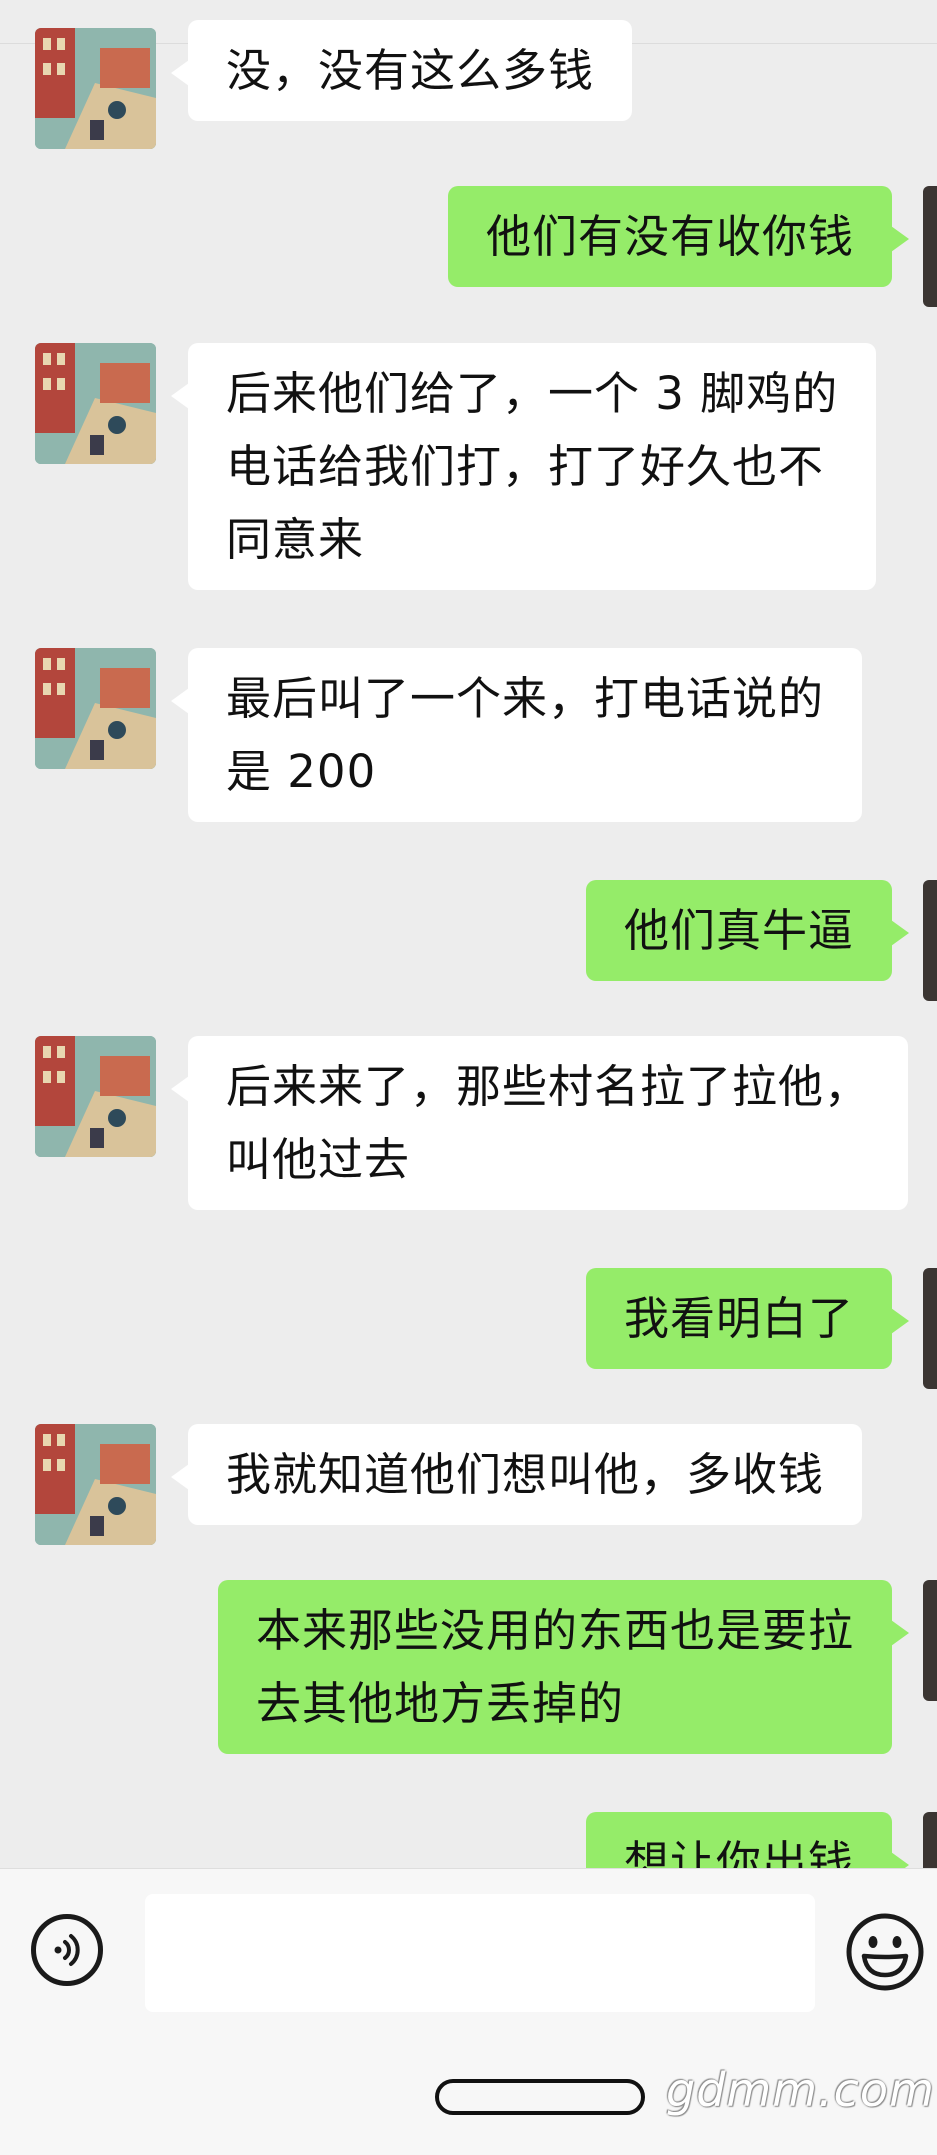 The width and height of the screenshot is (937, 2155). Describe the element at coordinates (539, 1123) in the screenshot. I see `incoming-message-bubble: 后来来了，那些村名拉了拉他， 叫他过去` at that location.